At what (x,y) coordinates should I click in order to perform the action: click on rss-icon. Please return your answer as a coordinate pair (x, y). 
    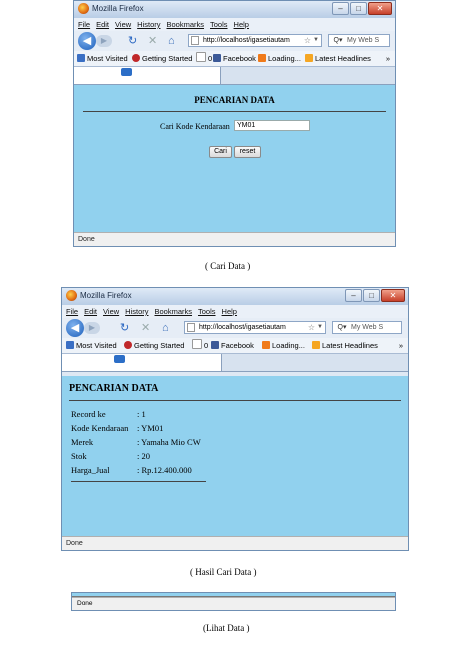
    Looking at the image, I should click on (309, 58).